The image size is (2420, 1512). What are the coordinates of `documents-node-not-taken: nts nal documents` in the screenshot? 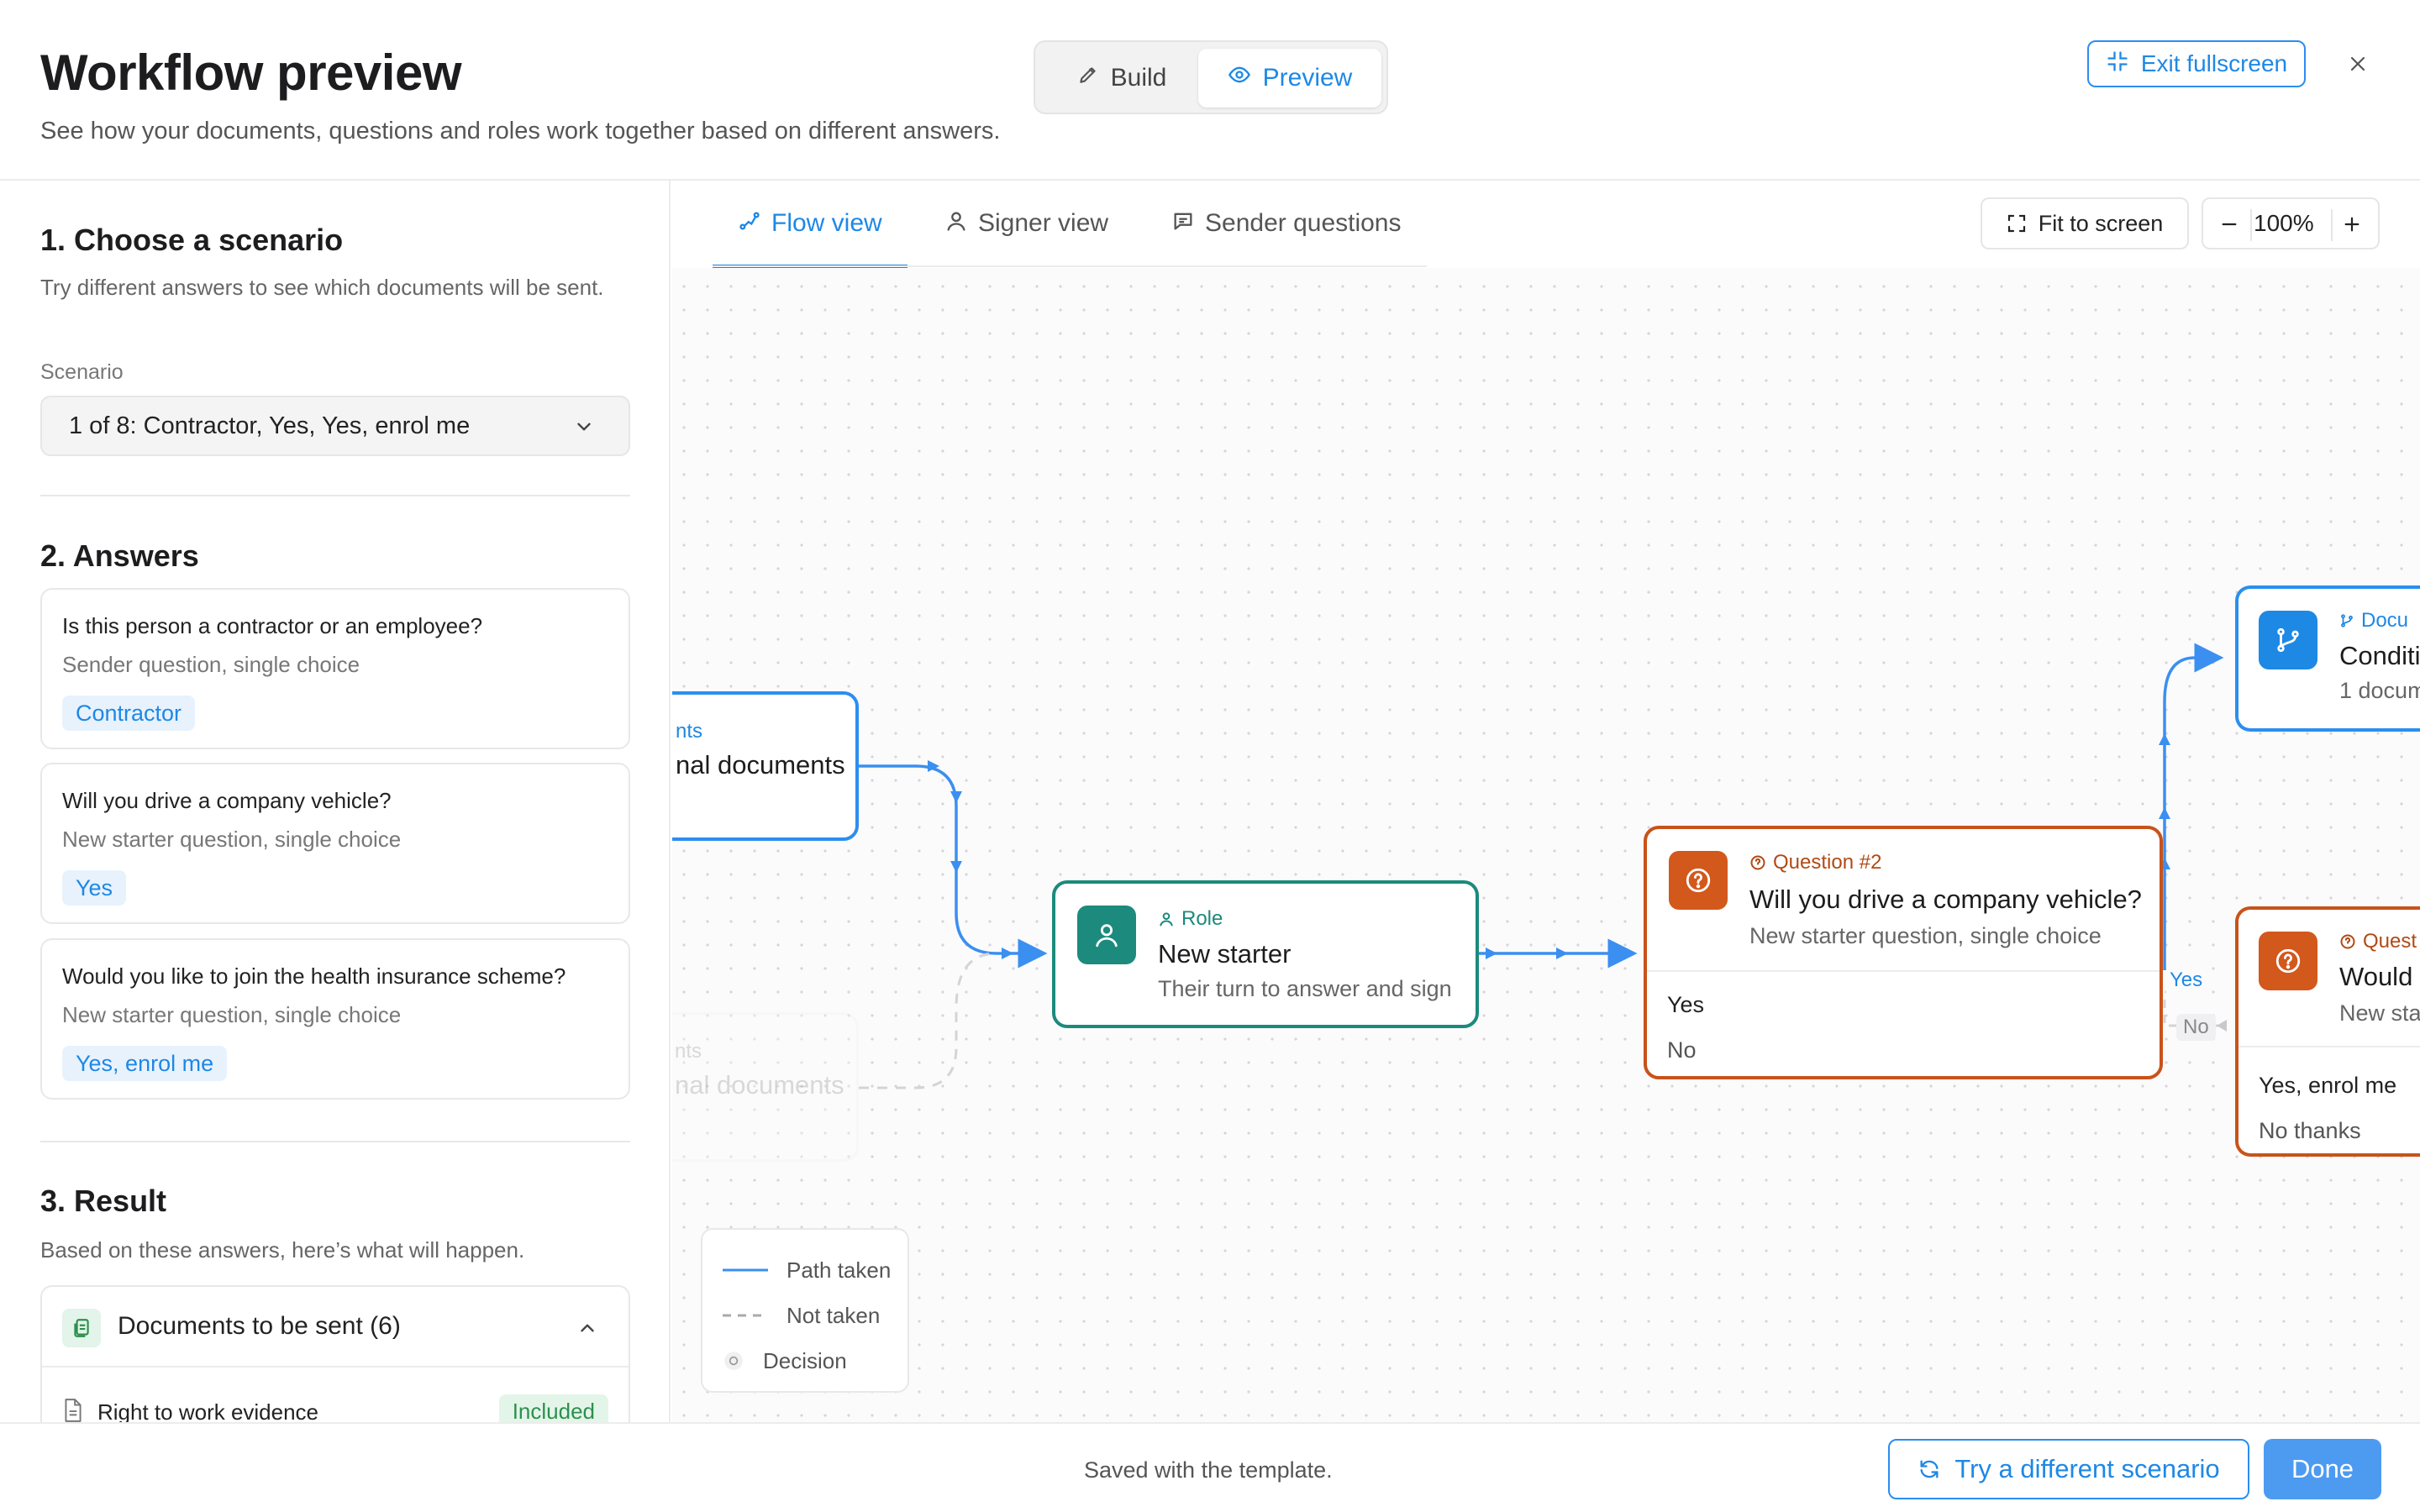 It's located at (765, 1087).